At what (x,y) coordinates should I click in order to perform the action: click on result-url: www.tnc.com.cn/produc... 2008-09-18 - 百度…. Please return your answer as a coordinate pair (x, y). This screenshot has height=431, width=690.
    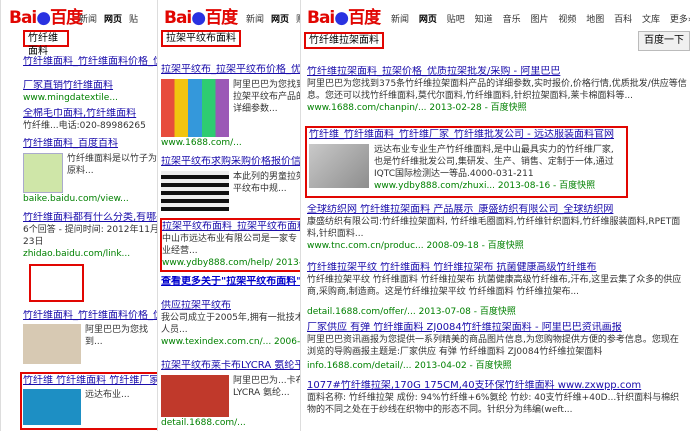
    Looking at the image, I should click on (415, 246).